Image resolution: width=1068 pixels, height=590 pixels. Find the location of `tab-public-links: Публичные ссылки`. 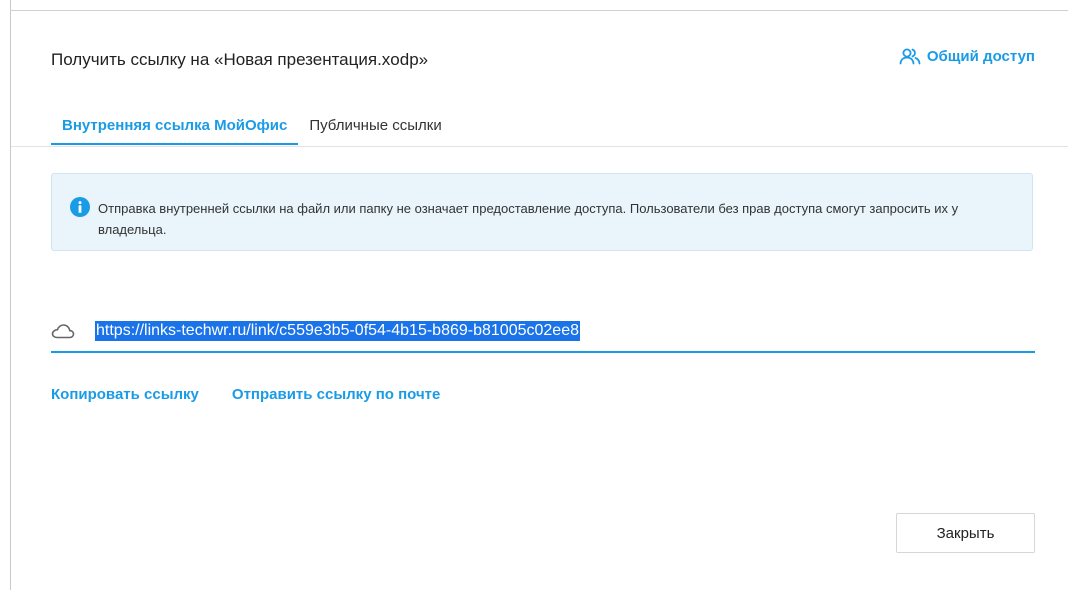

tab-public-links: Публичные ссылки is located at coordinates (375, 129).